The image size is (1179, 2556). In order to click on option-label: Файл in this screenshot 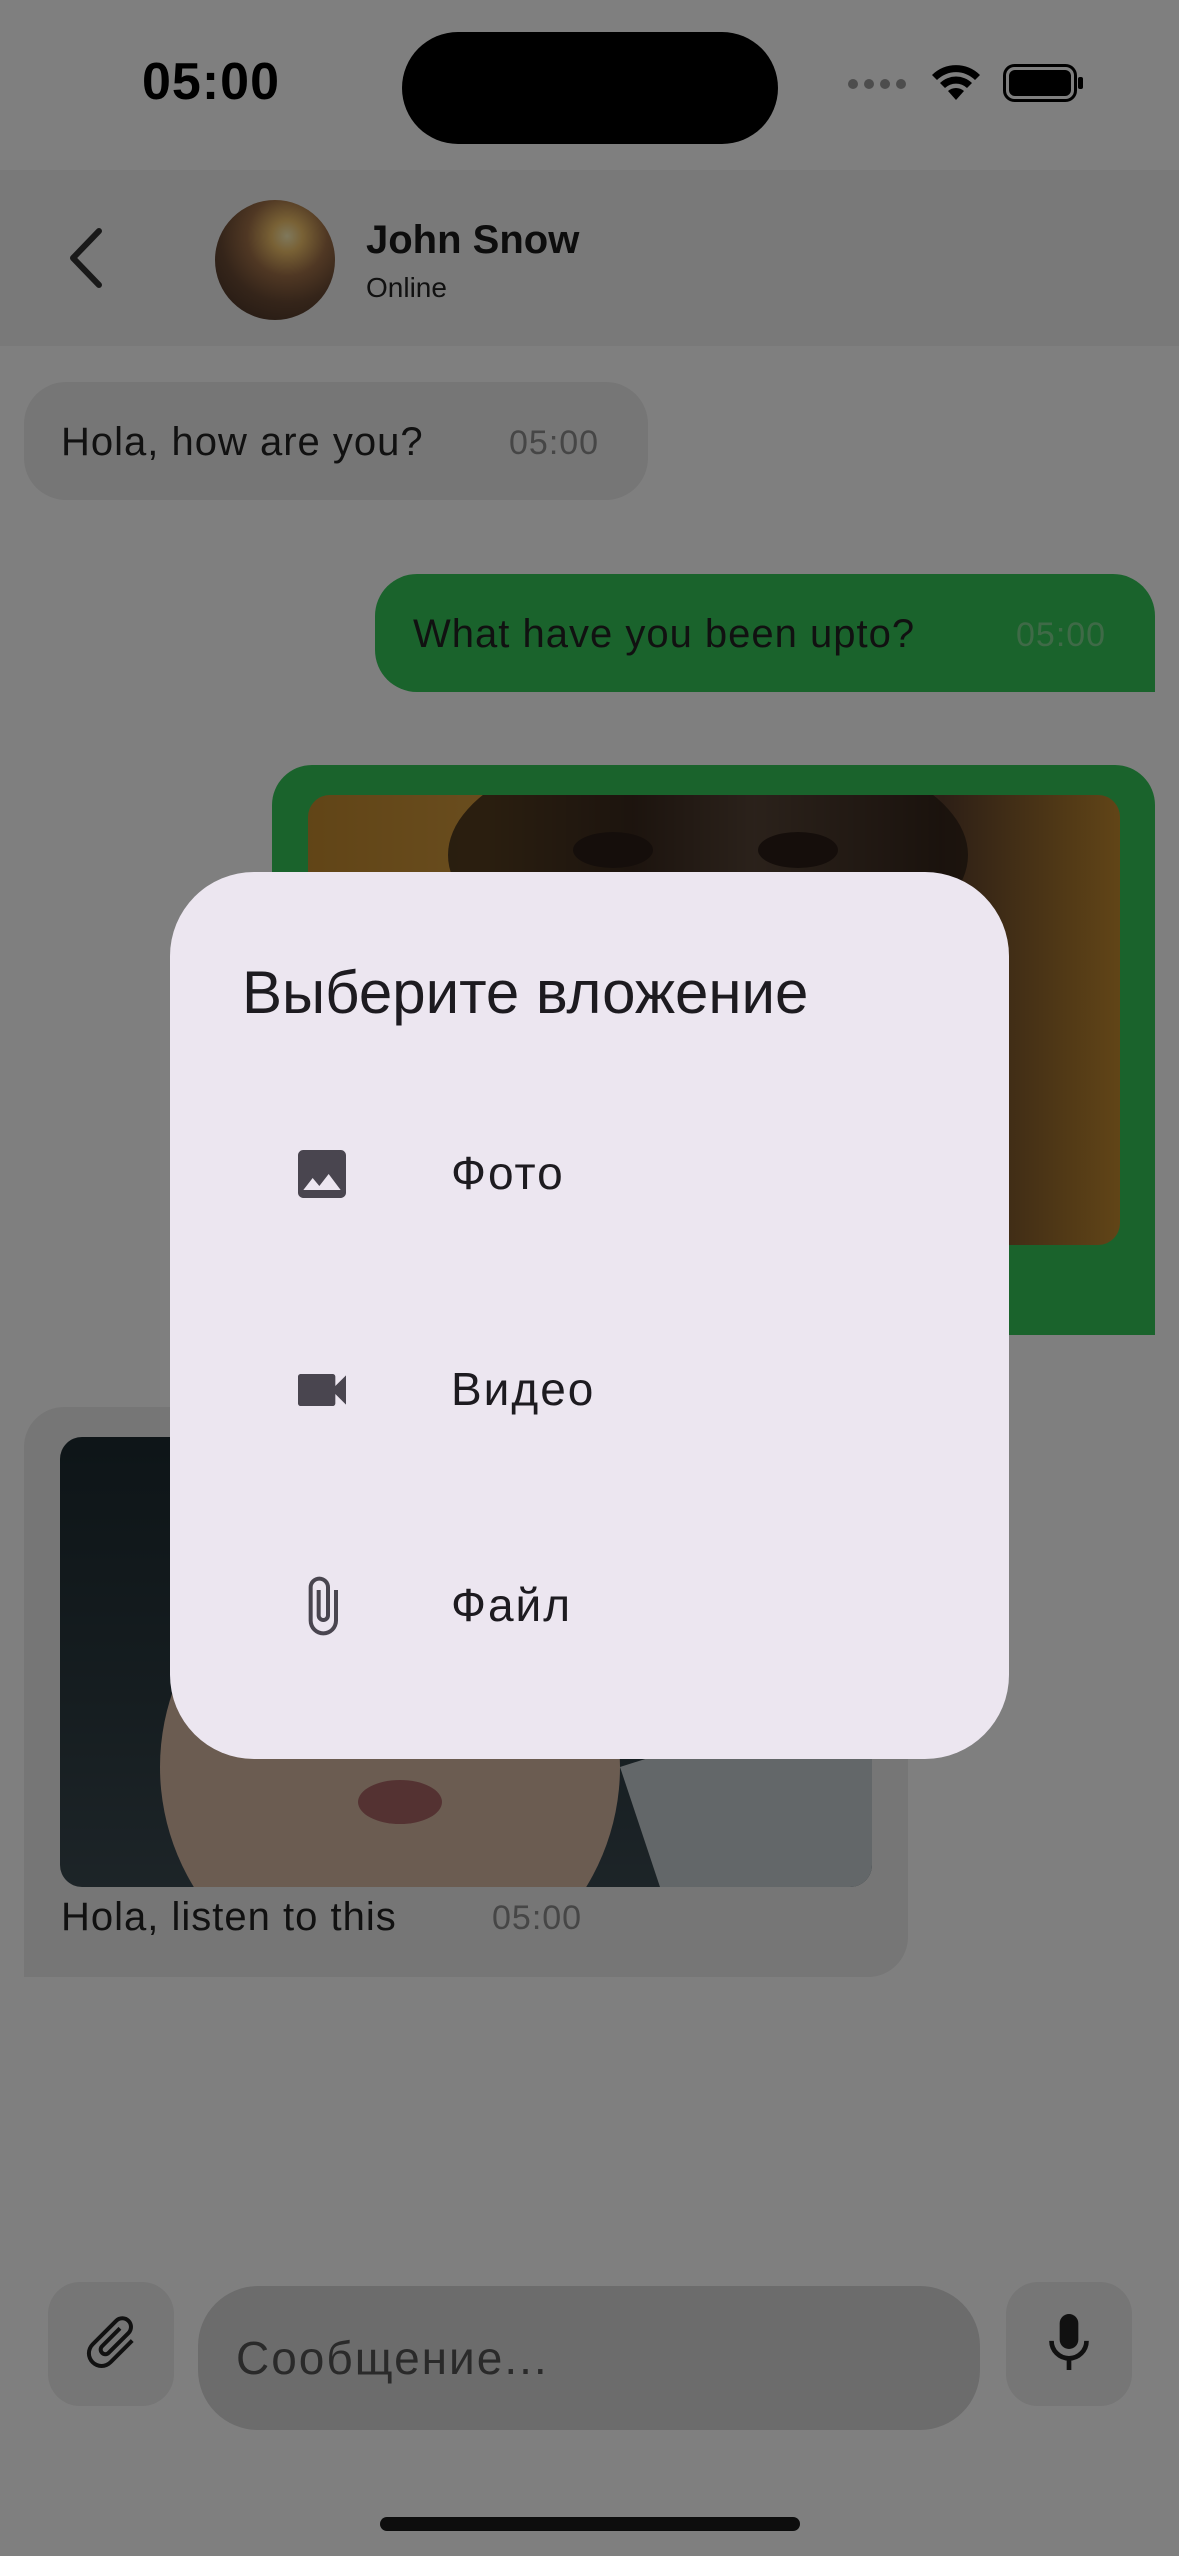, I will do `click(512, 1605)`.